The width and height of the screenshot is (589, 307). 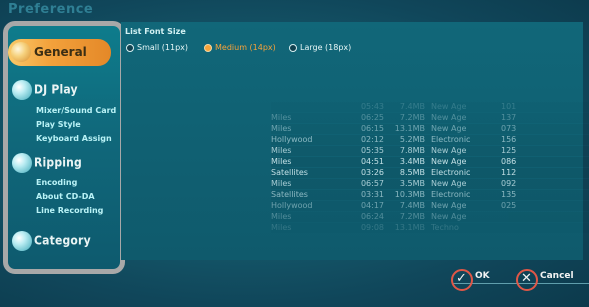 I want to click on table-cell: 03:31, so click(x=372, y=194).